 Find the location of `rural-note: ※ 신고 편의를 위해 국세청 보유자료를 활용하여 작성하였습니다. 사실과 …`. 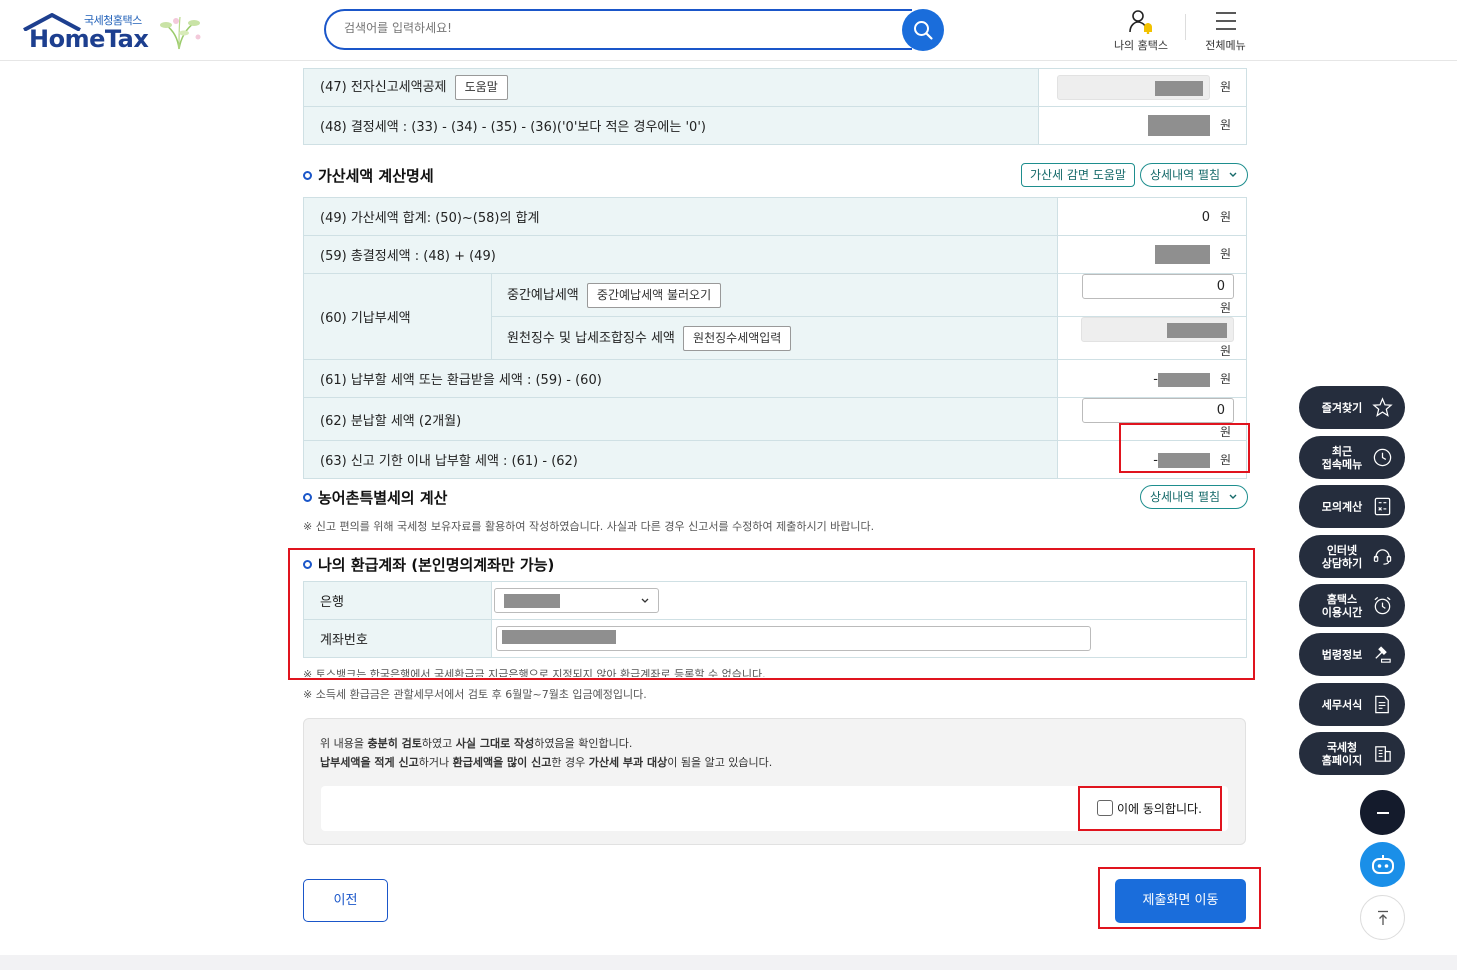

rural-note: ※ 신고 편의를 위해 국세청 보유자료를 활용하여 작성하였습니다. 사실과 … is located at coordinates (589, 526).